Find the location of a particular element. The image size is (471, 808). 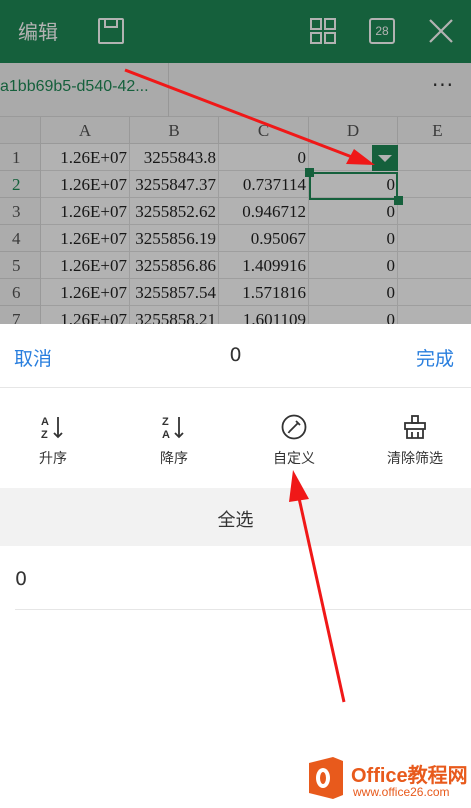

sort-descending-icon: Z A is located at coordinates (174, 427).